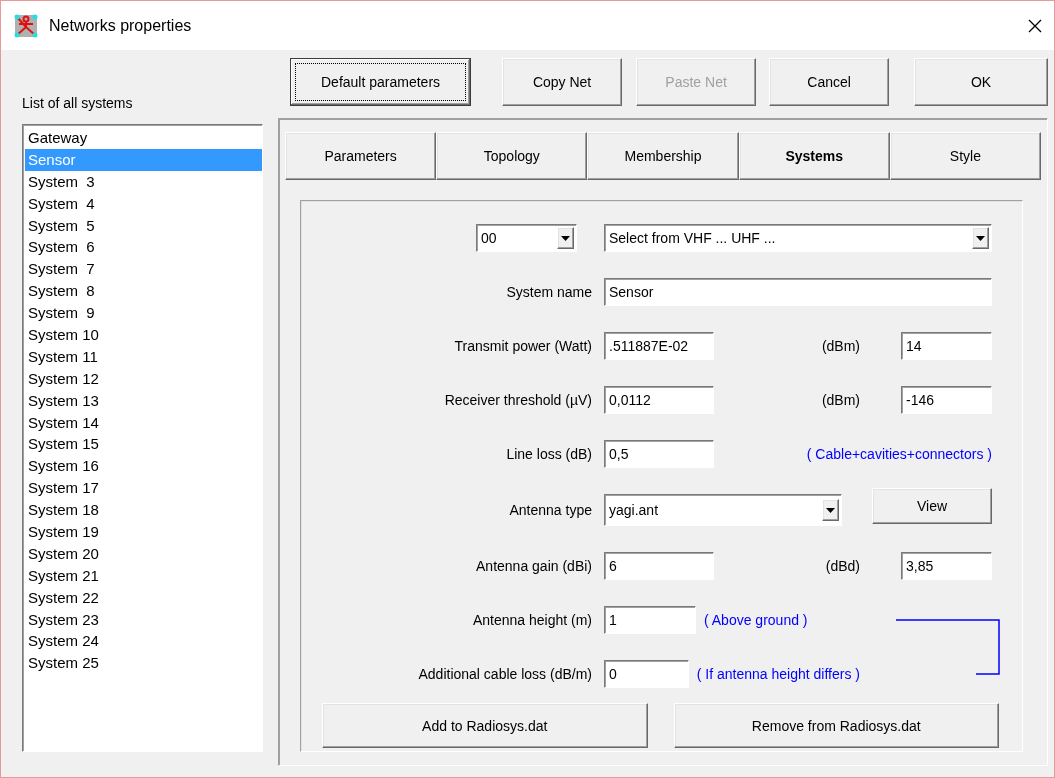  Describe the element at coordinates (836, 725) in the screenshot. I see `action-button: Remove from Radiosys.dat` at that location.